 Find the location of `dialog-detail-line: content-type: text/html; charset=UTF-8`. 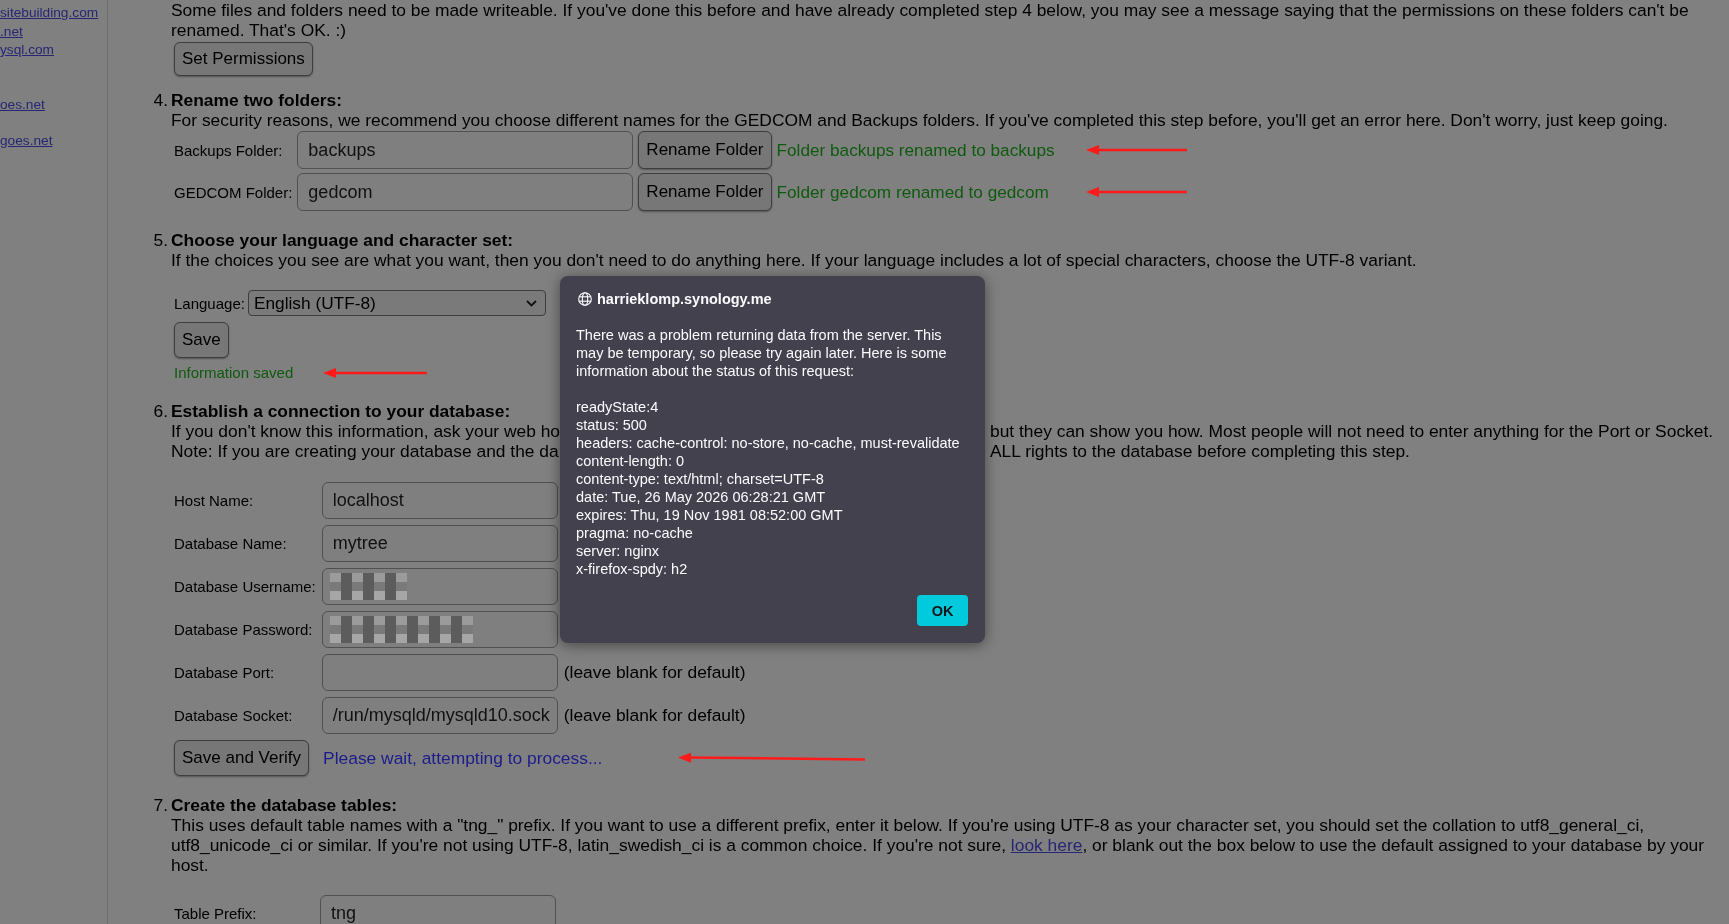

dialog-detail-line: content-type: text/html; charset=UTF-8 is located at coordinates (700, 479).